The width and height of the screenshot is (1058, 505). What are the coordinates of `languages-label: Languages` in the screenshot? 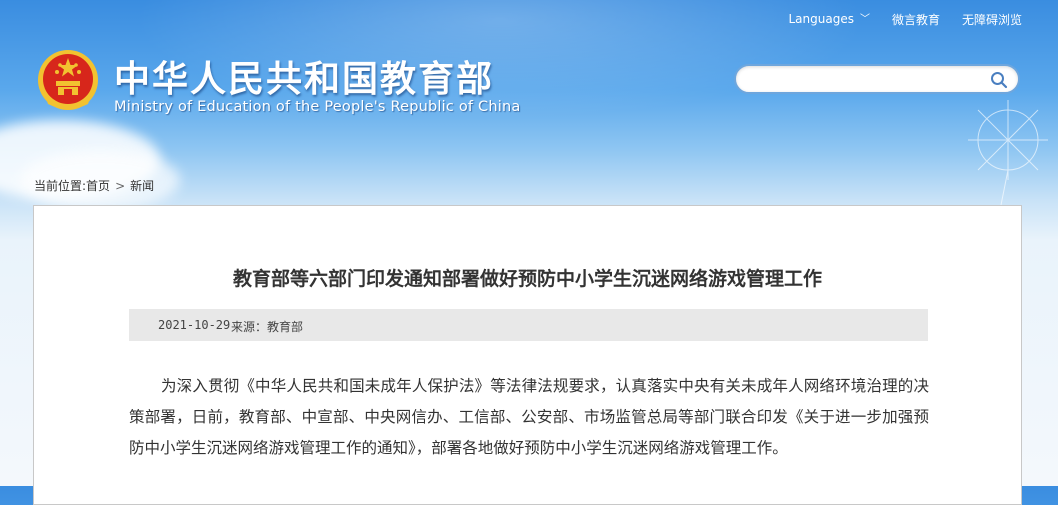 It's located at (821, 19).